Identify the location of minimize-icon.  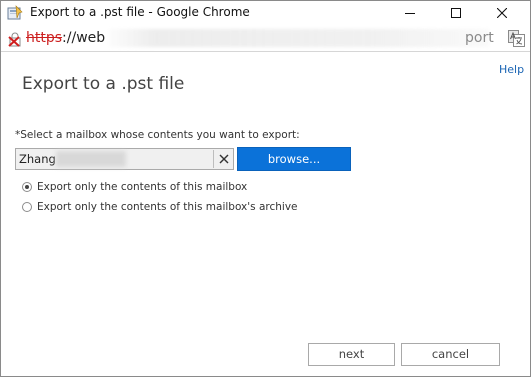
(410, 13).